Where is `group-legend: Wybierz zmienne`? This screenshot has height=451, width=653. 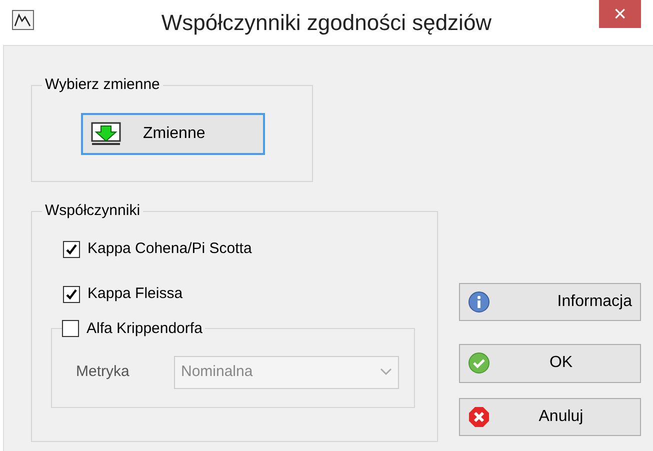 group-legend: Wybierz zmienne is located at coordinates (102, 85).